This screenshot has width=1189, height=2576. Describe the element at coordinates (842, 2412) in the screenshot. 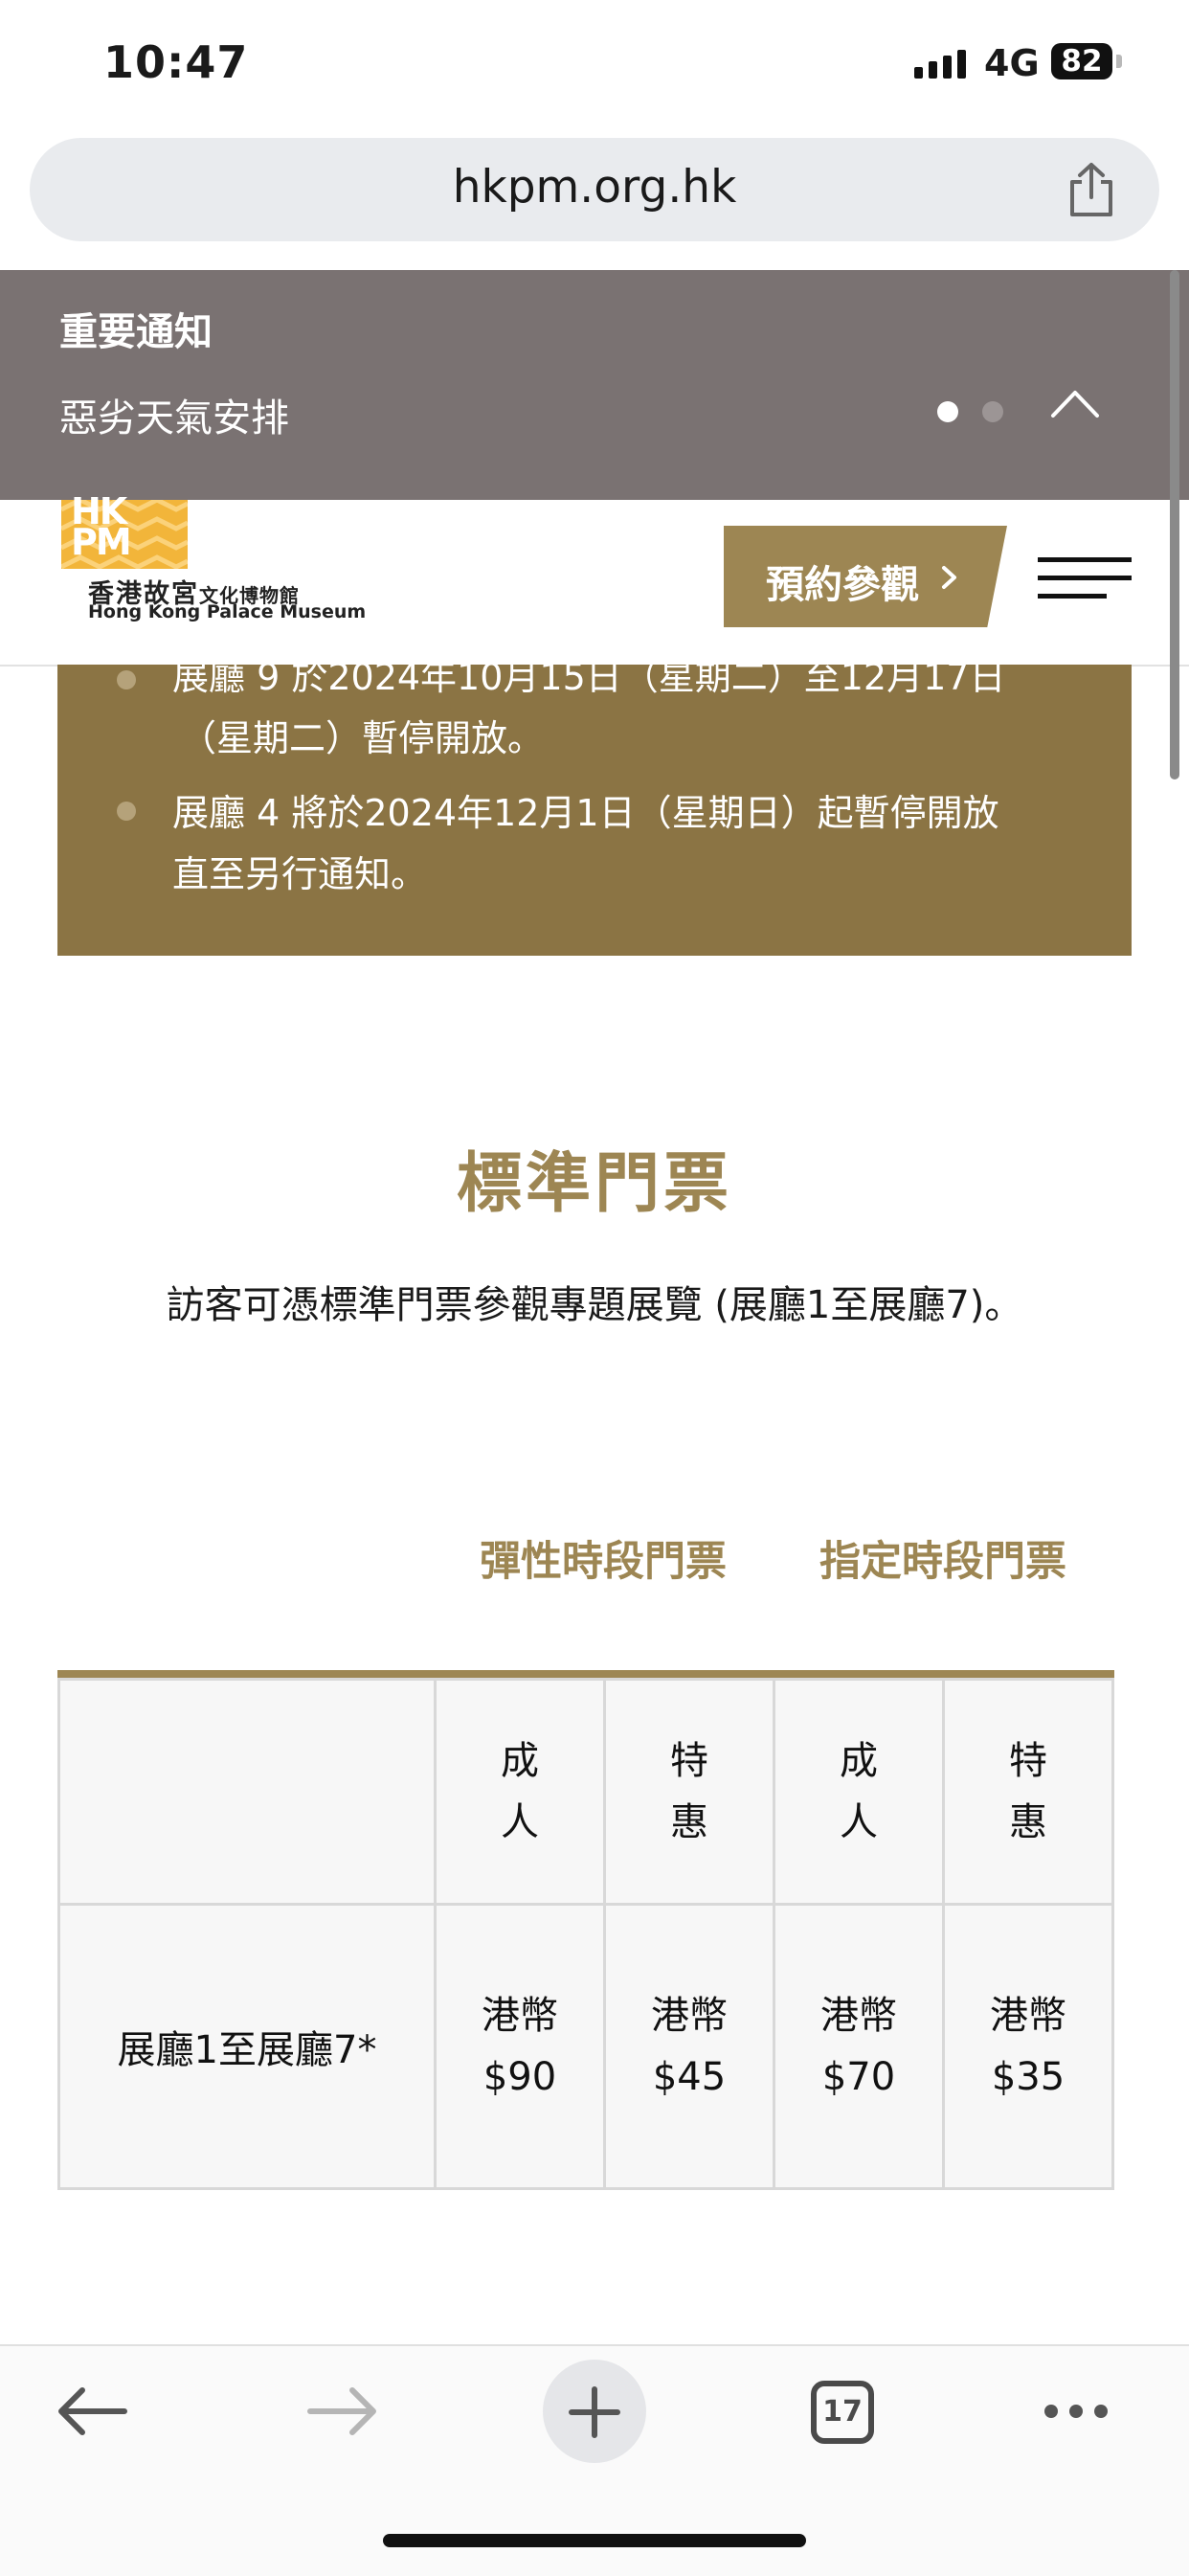

I see `tab-count-button: 17` at that location.